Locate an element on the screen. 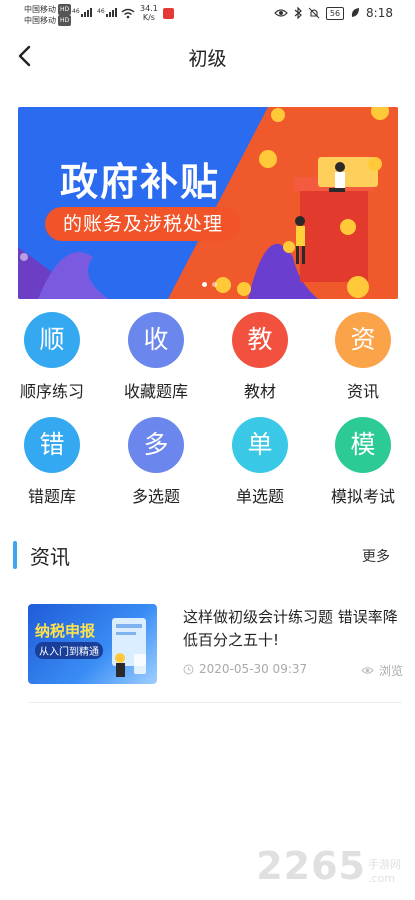  news-section-header: 资讯 更多 is located at coordinates (207, 555).